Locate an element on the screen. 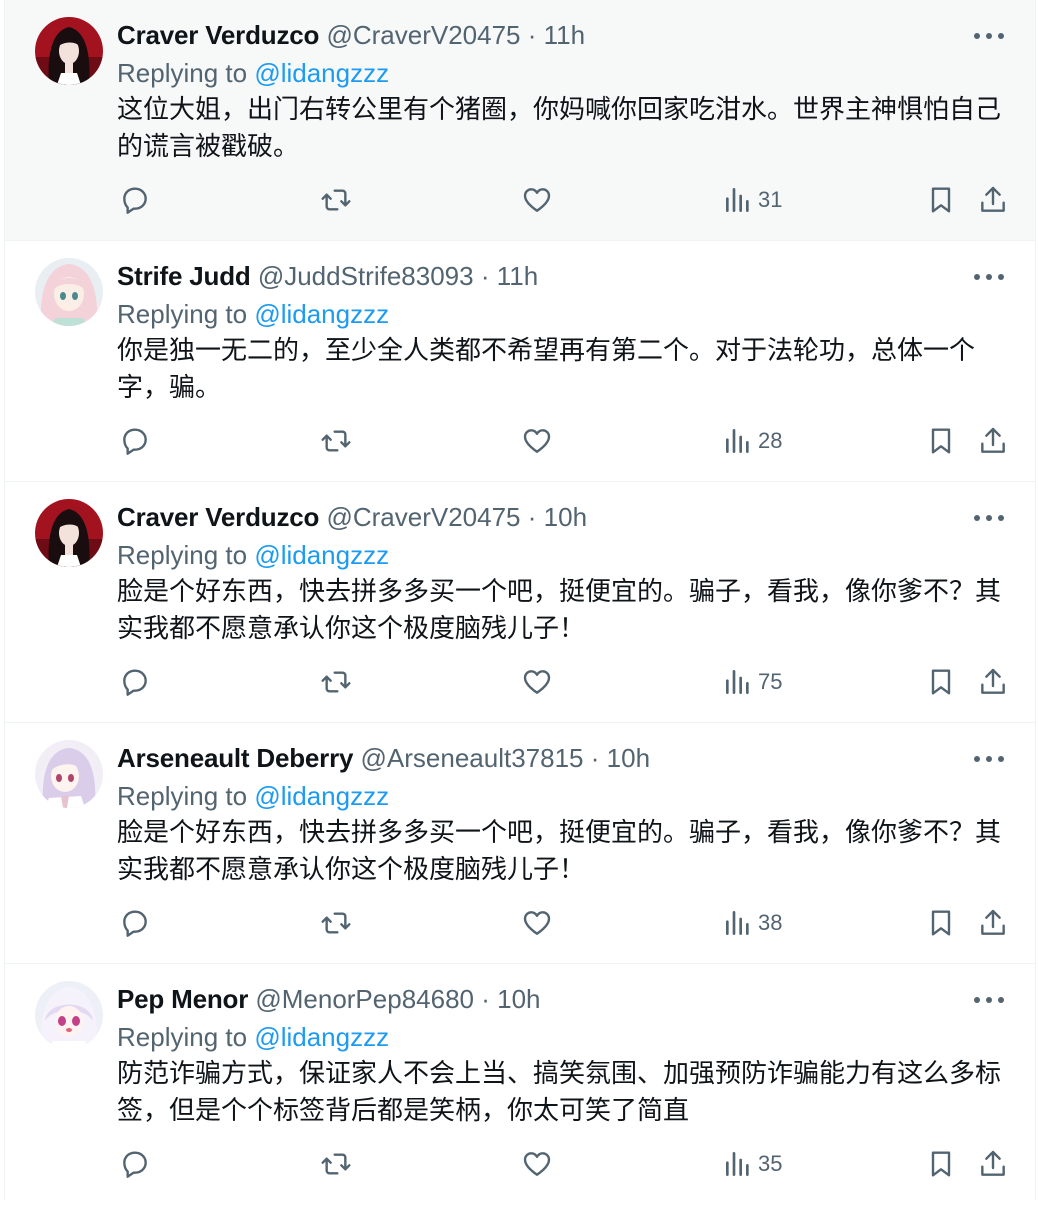 This screenshot has height=1205, width=1038. display-name: Pep Menor is located at coordinates (182, 999).